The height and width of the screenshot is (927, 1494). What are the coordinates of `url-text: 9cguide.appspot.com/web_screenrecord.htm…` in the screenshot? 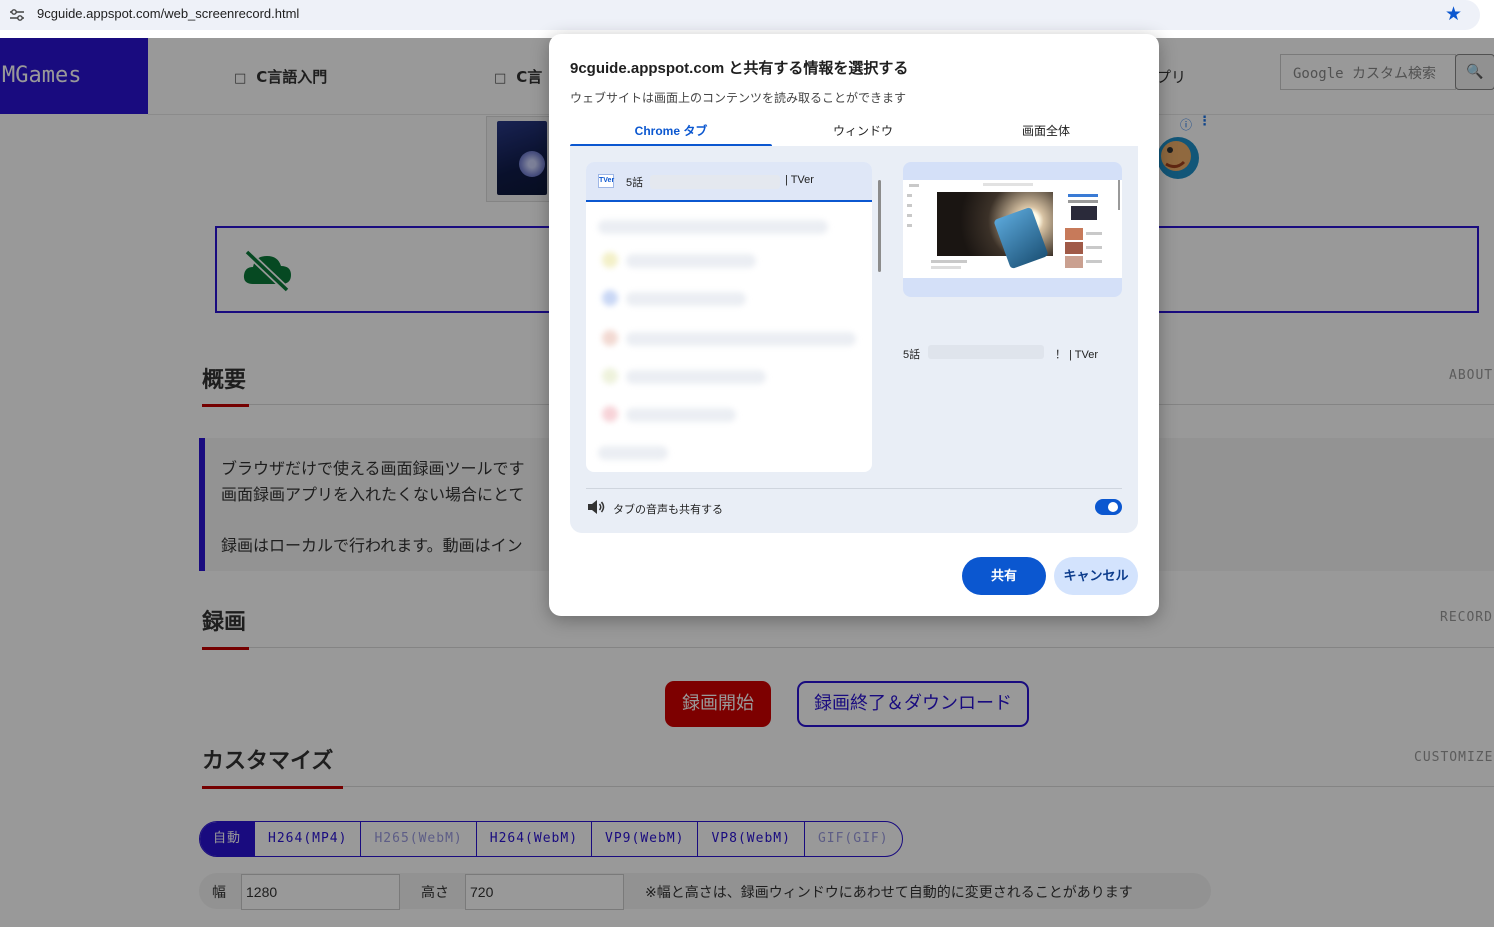 It's located at (168, 13).